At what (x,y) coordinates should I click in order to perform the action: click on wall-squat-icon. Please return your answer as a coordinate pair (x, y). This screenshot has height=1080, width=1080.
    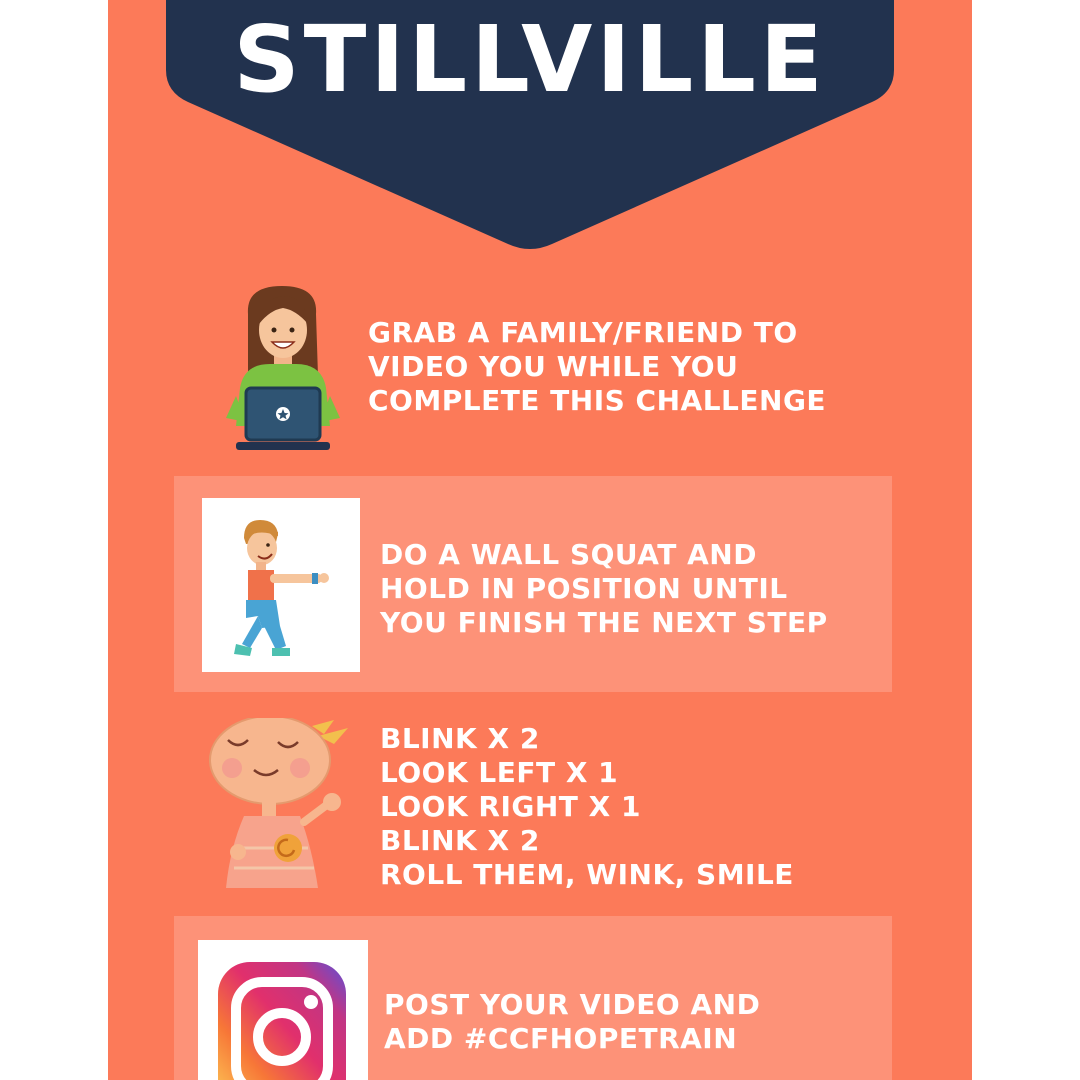
    Looking at the image, I should click on (281, 588).